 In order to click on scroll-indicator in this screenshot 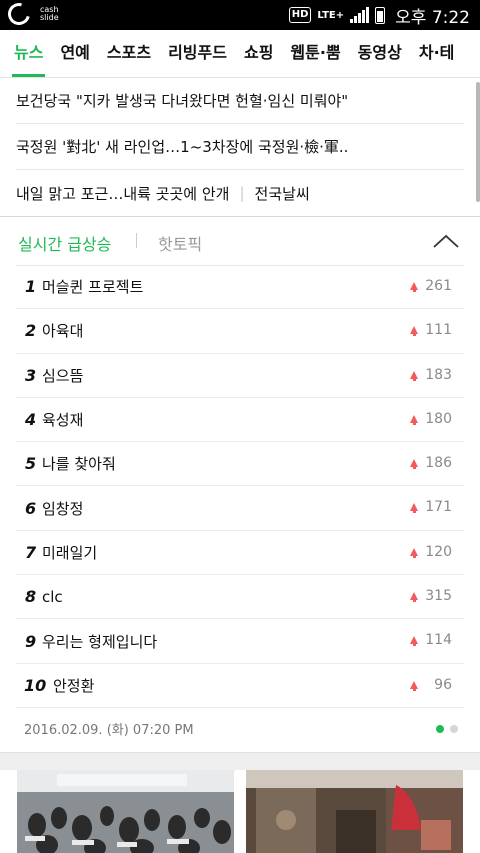, I will do `click(478, 142)`.